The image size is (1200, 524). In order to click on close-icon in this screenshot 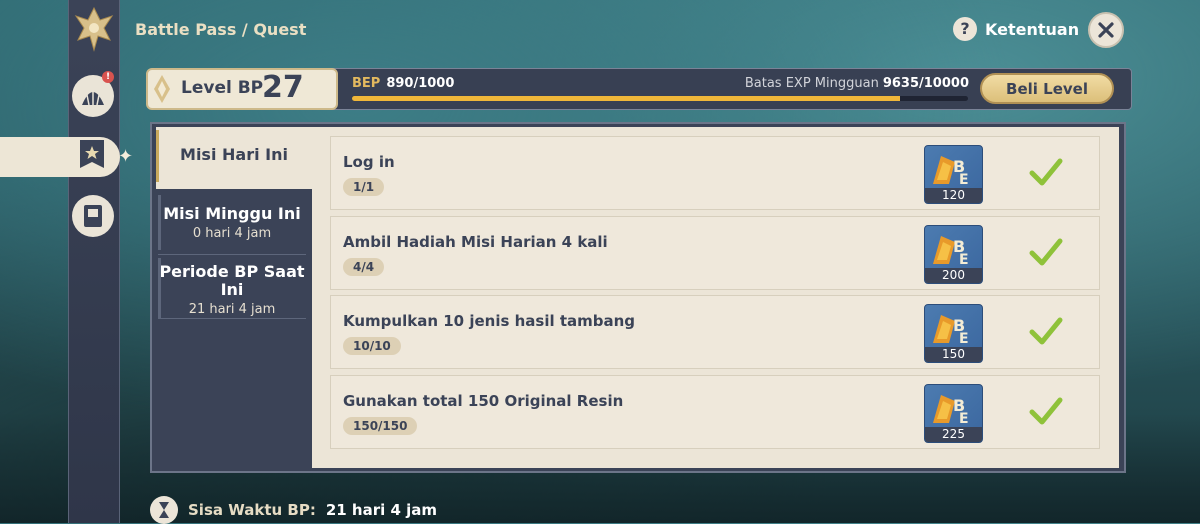, I will do `click(1106, 30)`.